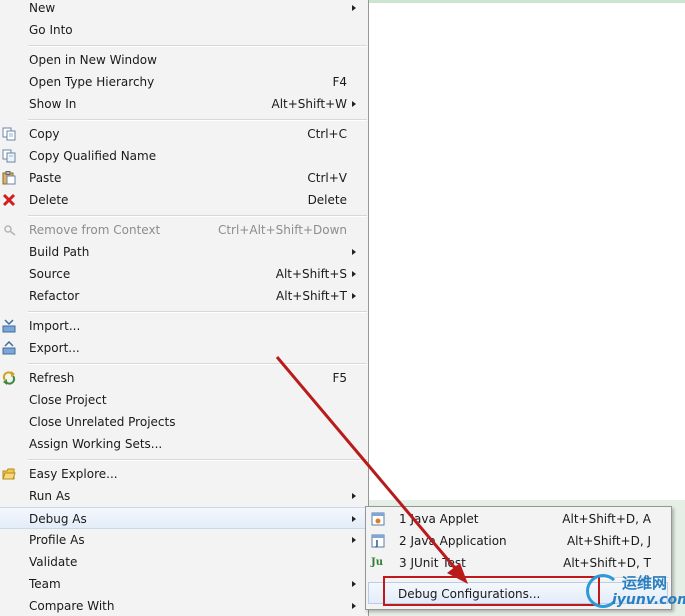 The height and width of the screenshot is (616, 685). Describe the element at coordinates (9, 378) in the screenshot. I see `refresh-icon` at that location.